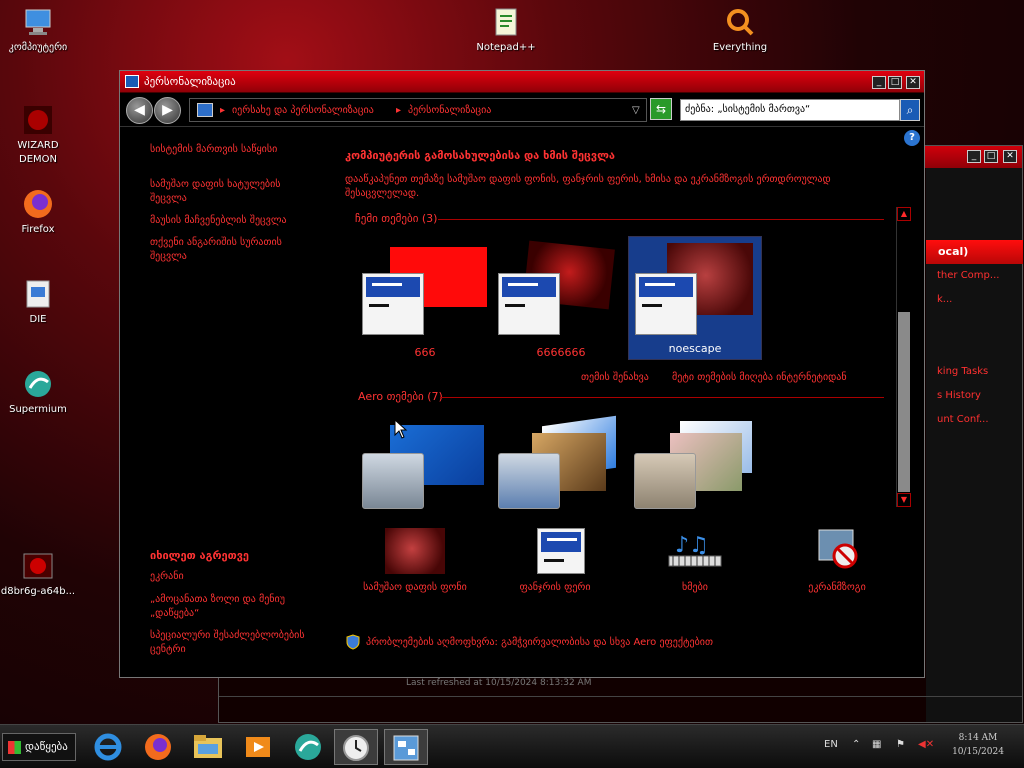  What do you see at coordinates (38, 212) in the screenshot?
I see `desktop-icon-firefox: Firefox` at bounding box center [38, 212].